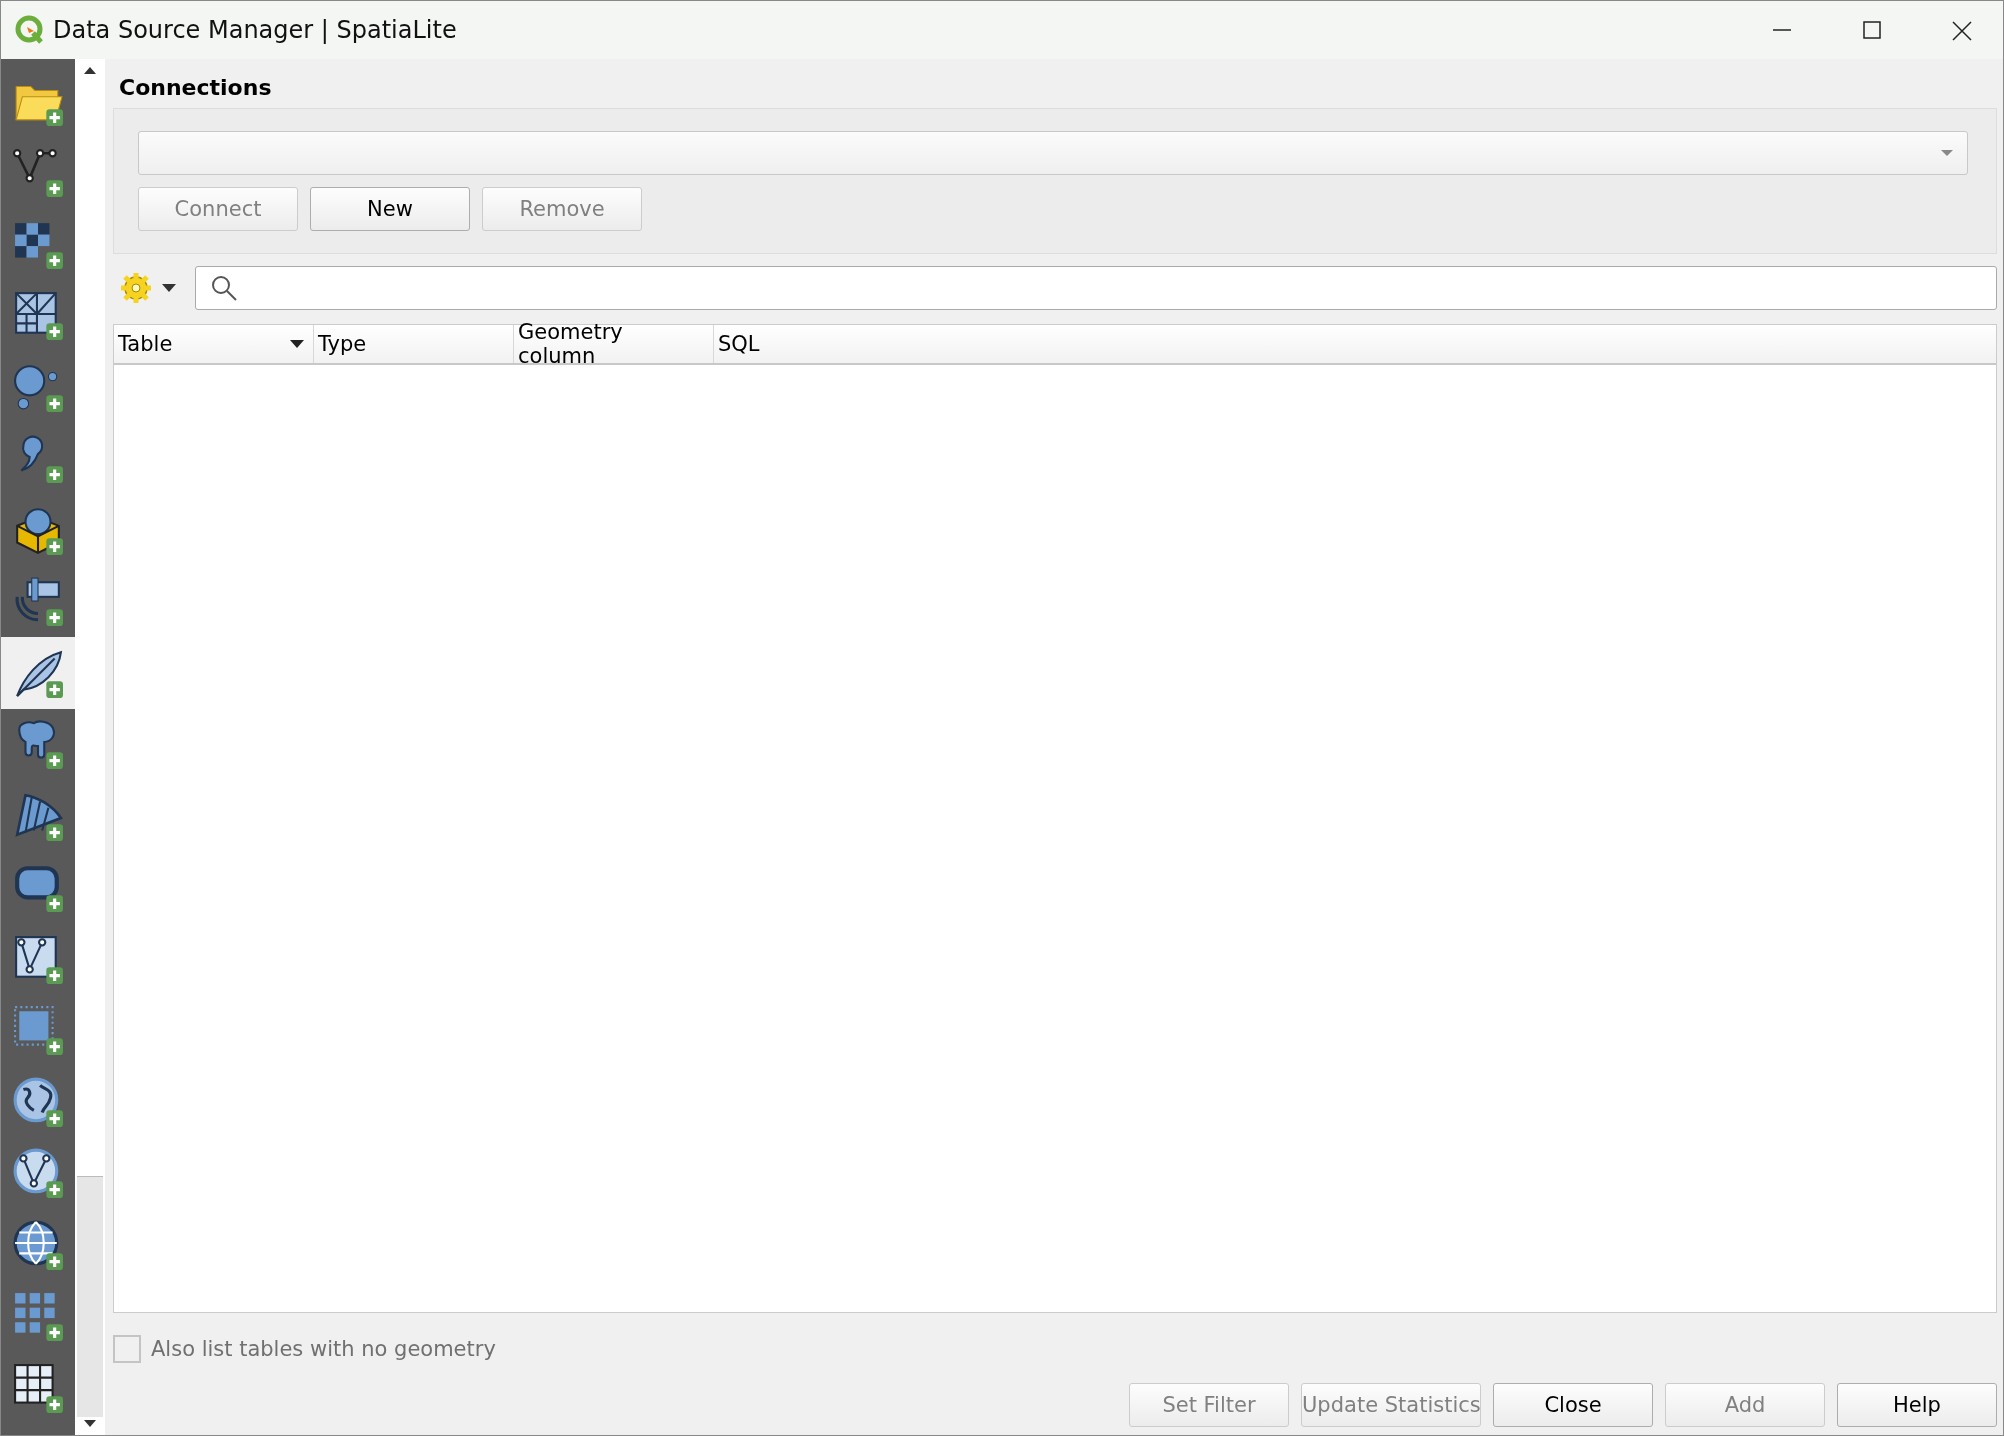 The height and width of the screenshot is (1436, 2004). I want to click on caret-icon, so click(169, 288).